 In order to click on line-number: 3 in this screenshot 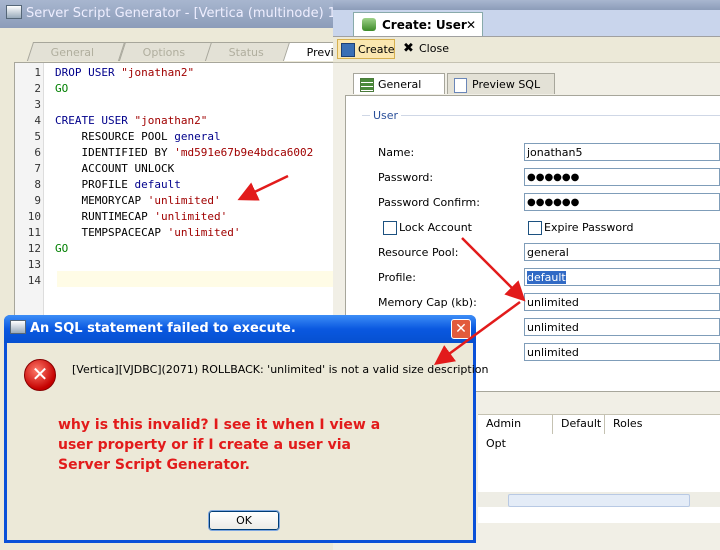, I will do `click(37, 104)`.